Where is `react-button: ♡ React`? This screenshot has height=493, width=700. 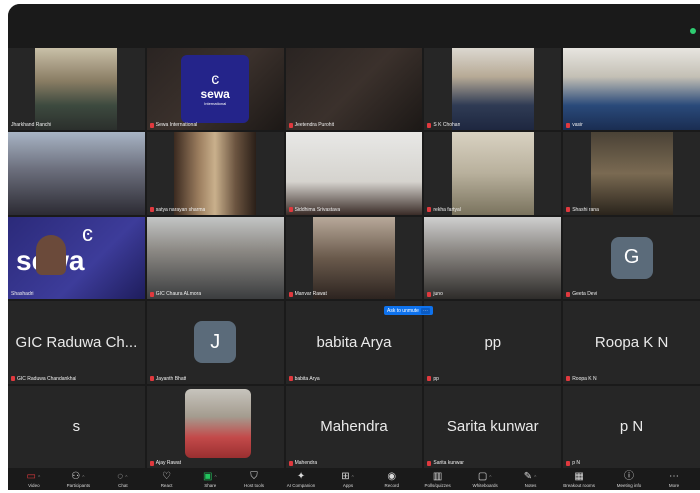 react-button: ♡ React is located at coordinates (167, 479).